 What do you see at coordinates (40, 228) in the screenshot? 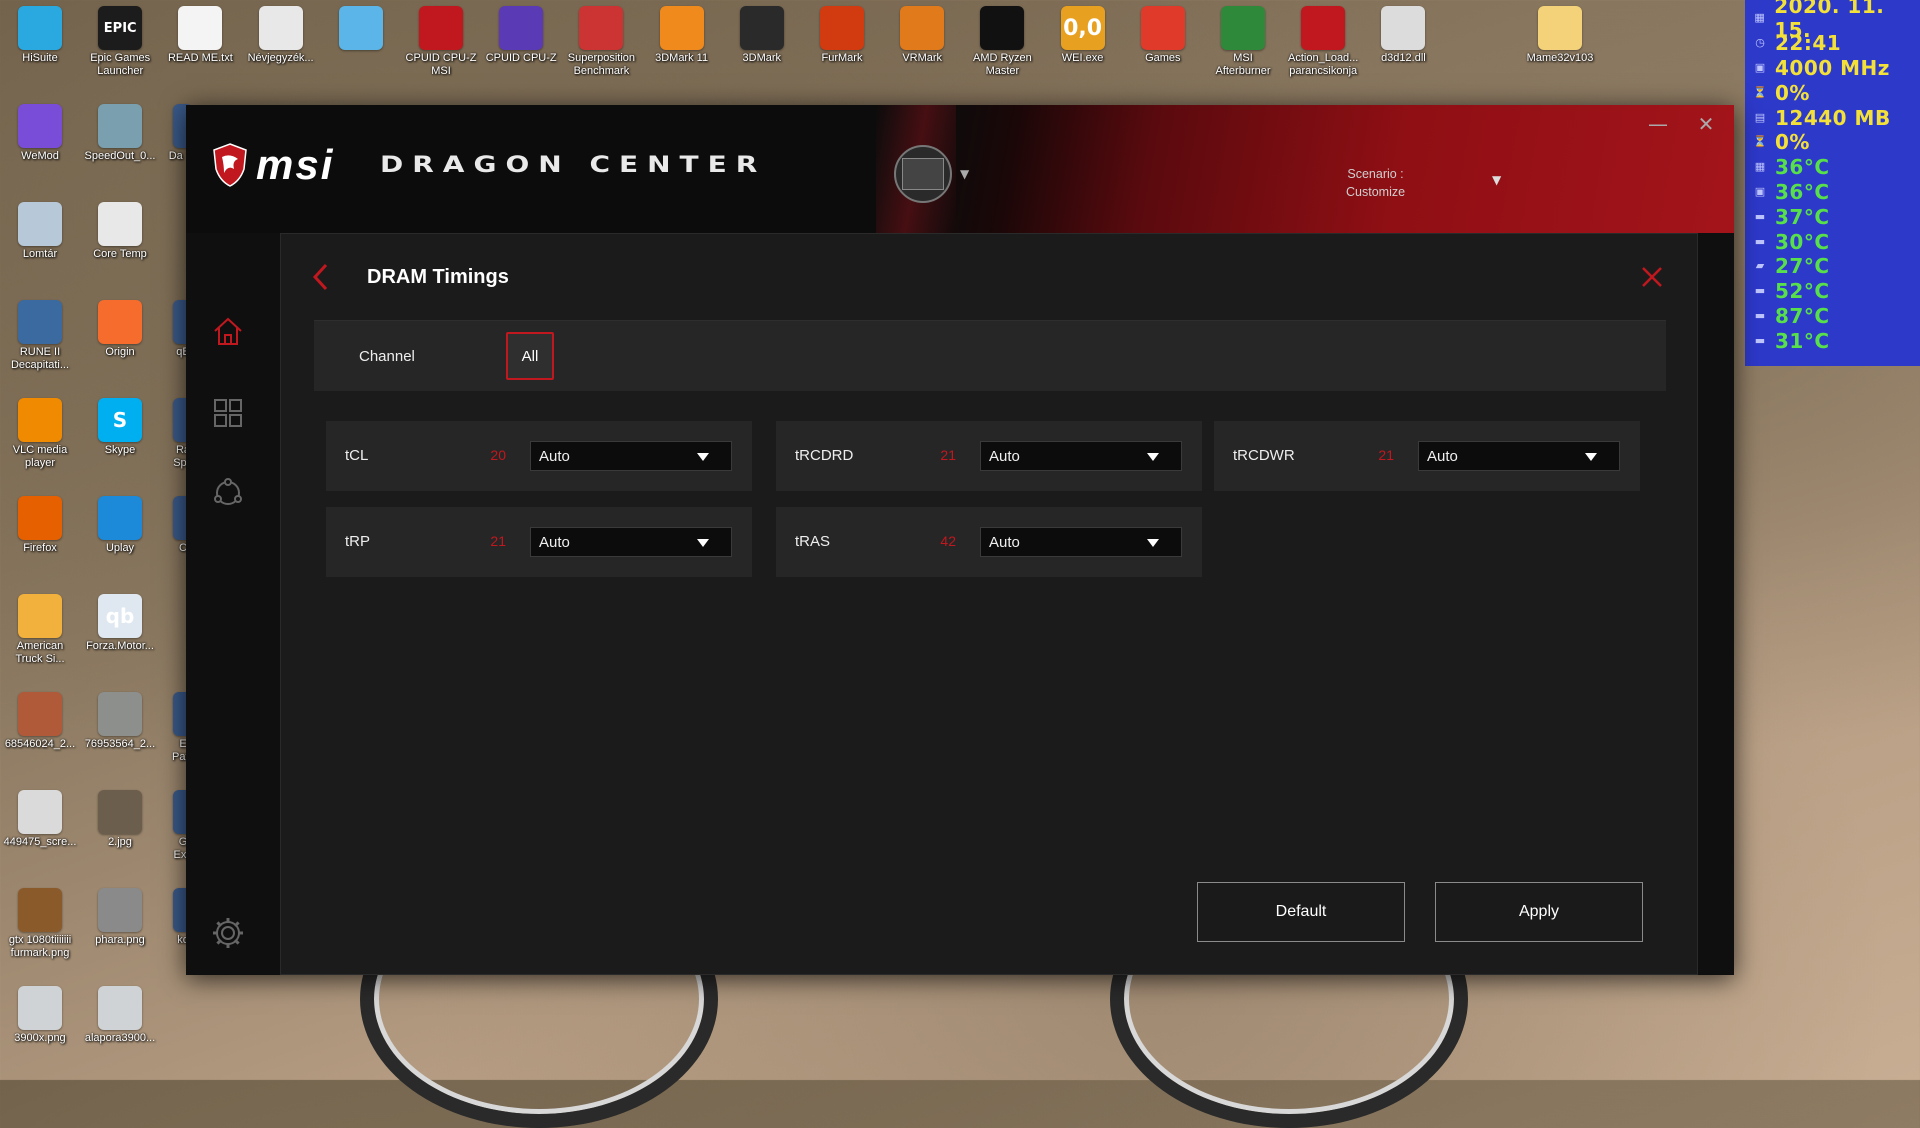
I see `desktop-shortcut: Lomtár` at bounding box center [40, 228].